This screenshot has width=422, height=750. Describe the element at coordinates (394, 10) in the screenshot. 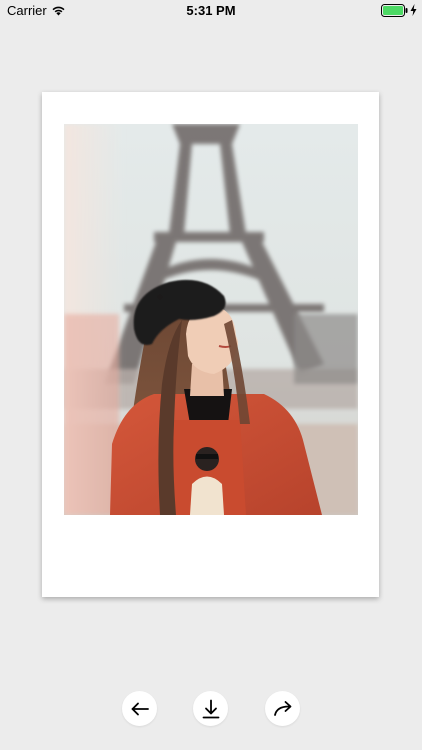

I see `battery-icon` at that location.